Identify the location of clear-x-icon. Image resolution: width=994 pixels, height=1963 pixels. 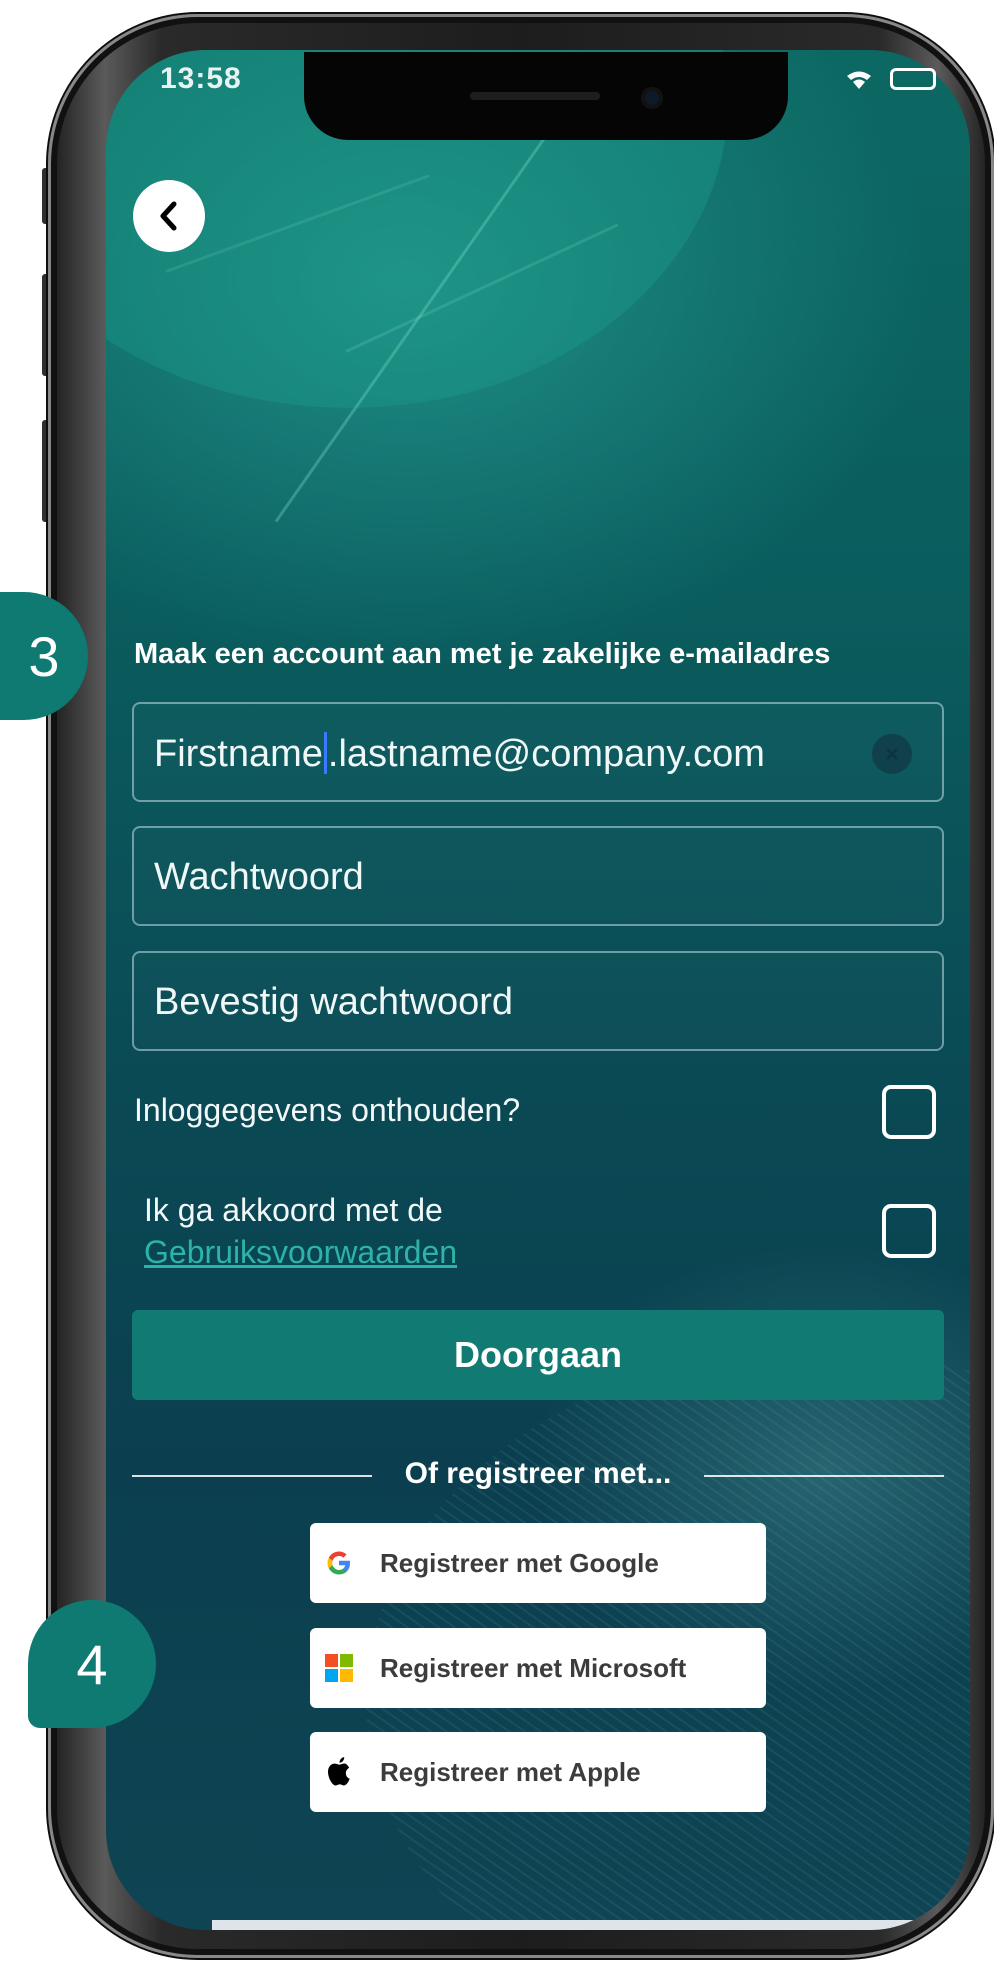
(892, 754).